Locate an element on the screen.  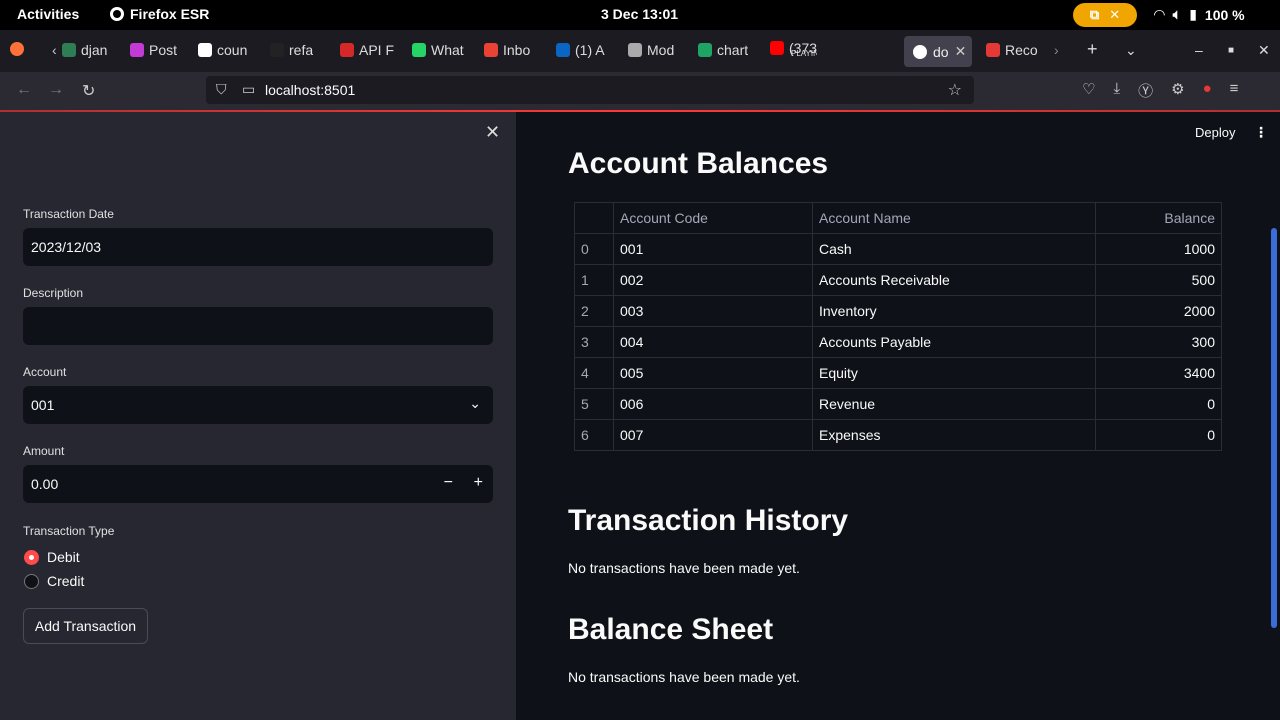
account-name-cell: Cash is located at coordinates (954, 249).